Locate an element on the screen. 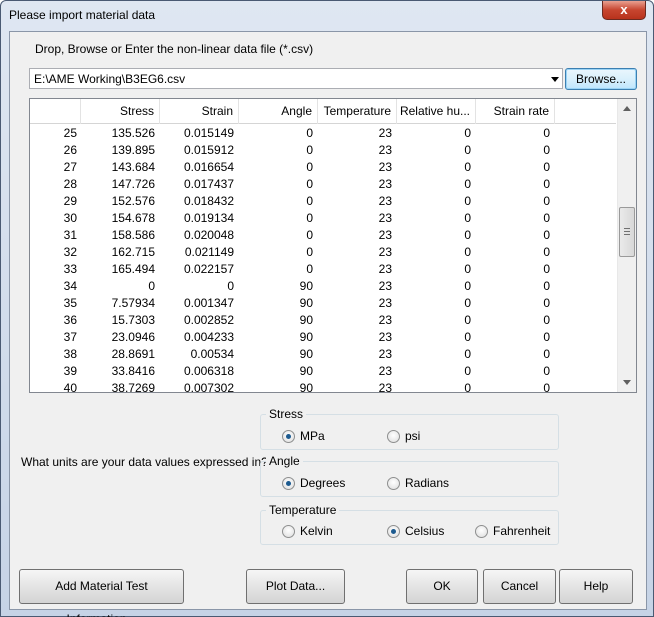  strain-cell: 0.015912 is located at coordinates (199, 150).